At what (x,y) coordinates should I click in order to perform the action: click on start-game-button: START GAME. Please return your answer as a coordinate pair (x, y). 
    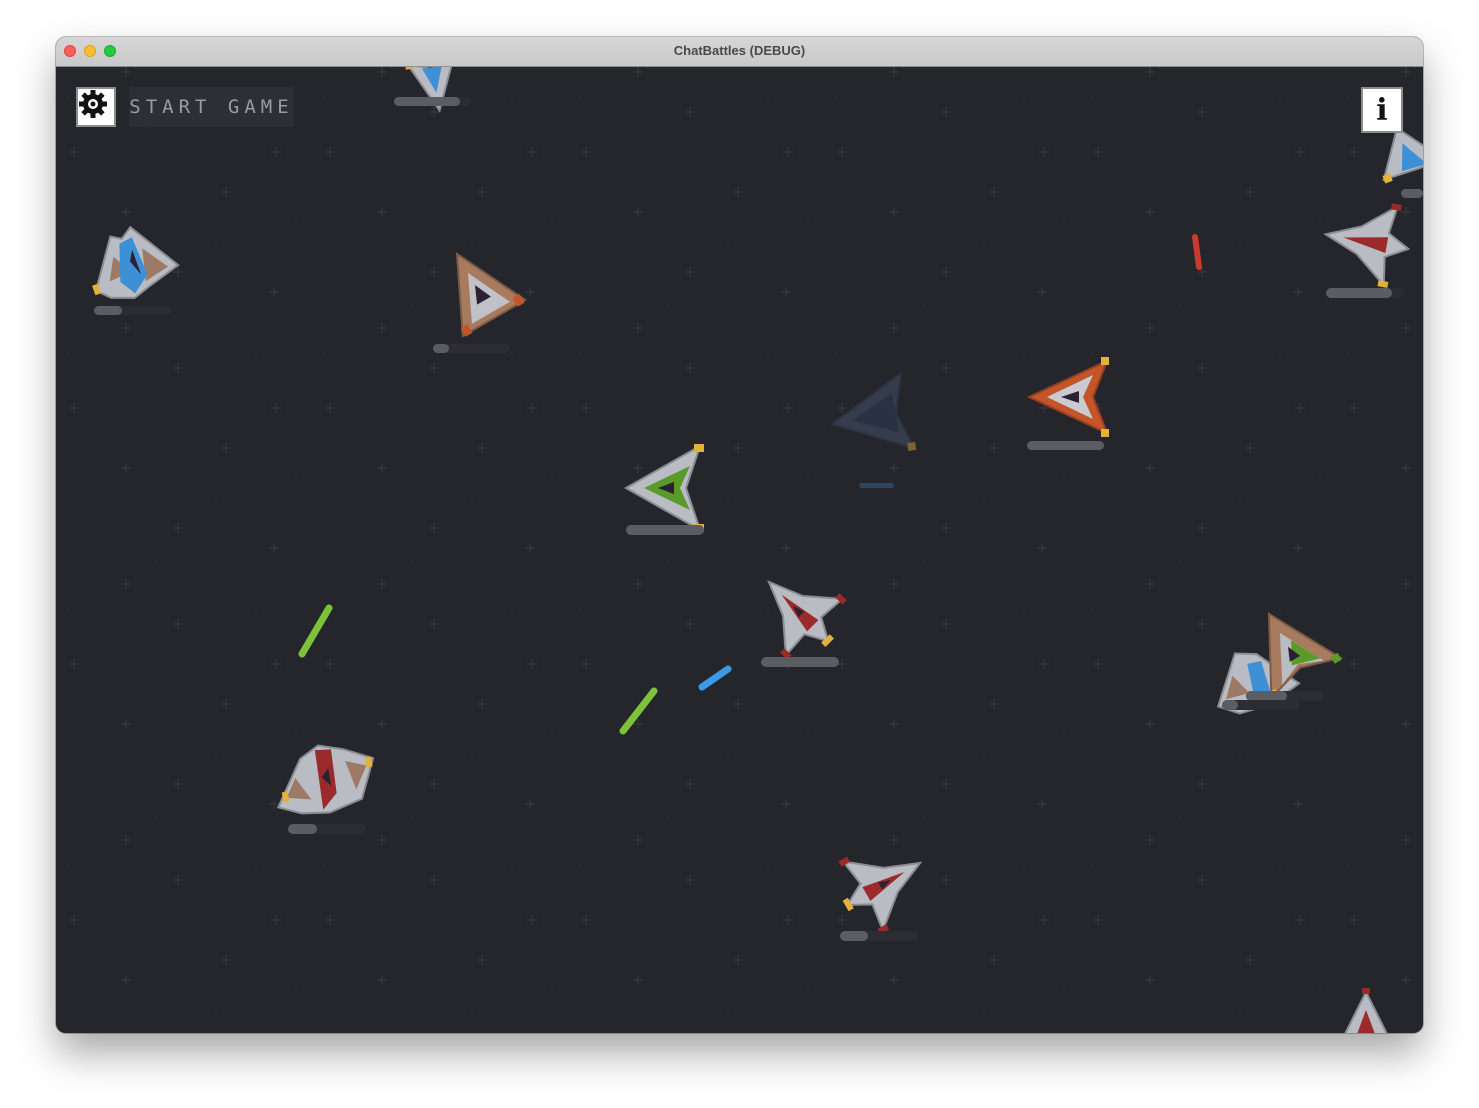
    Looking at the image, I should click on (211, 107).